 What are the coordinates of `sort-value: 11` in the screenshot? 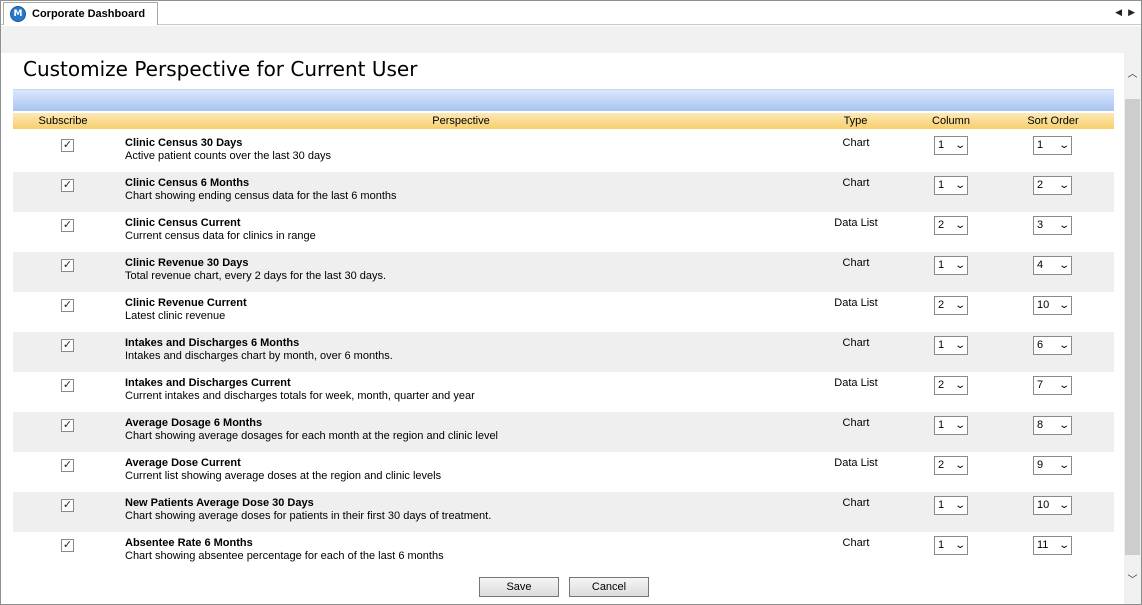 It's located at (1043, 545).